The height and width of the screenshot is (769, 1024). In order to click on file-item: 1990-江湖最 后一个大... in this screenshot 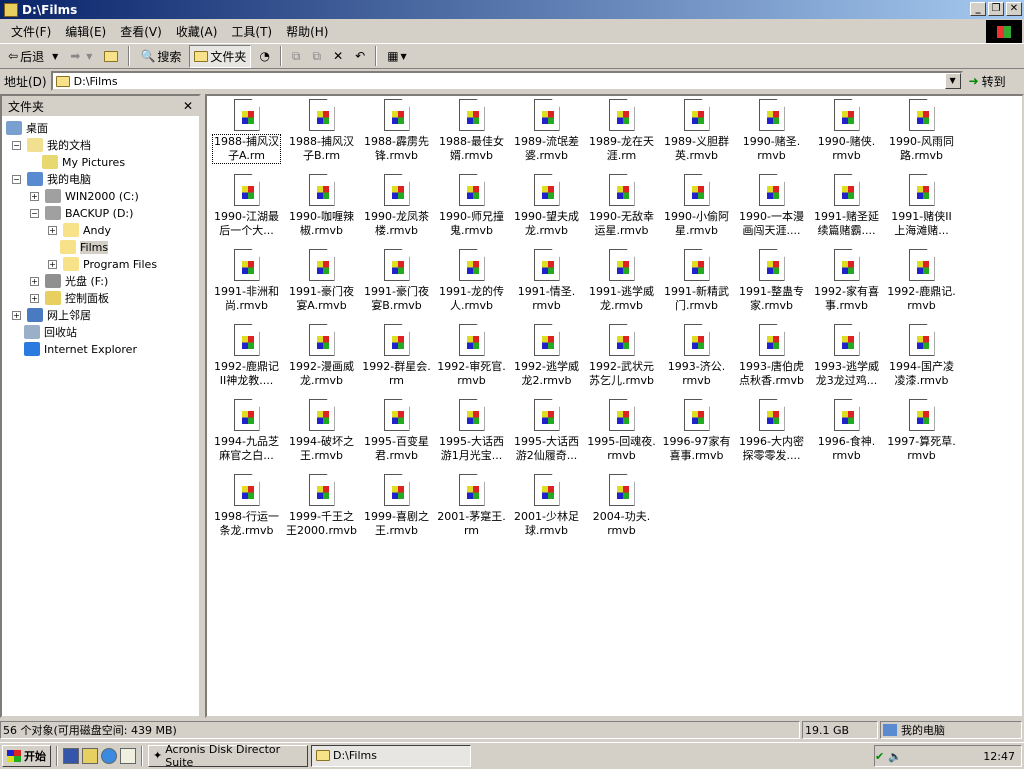, I will do `click(246, 209)`.